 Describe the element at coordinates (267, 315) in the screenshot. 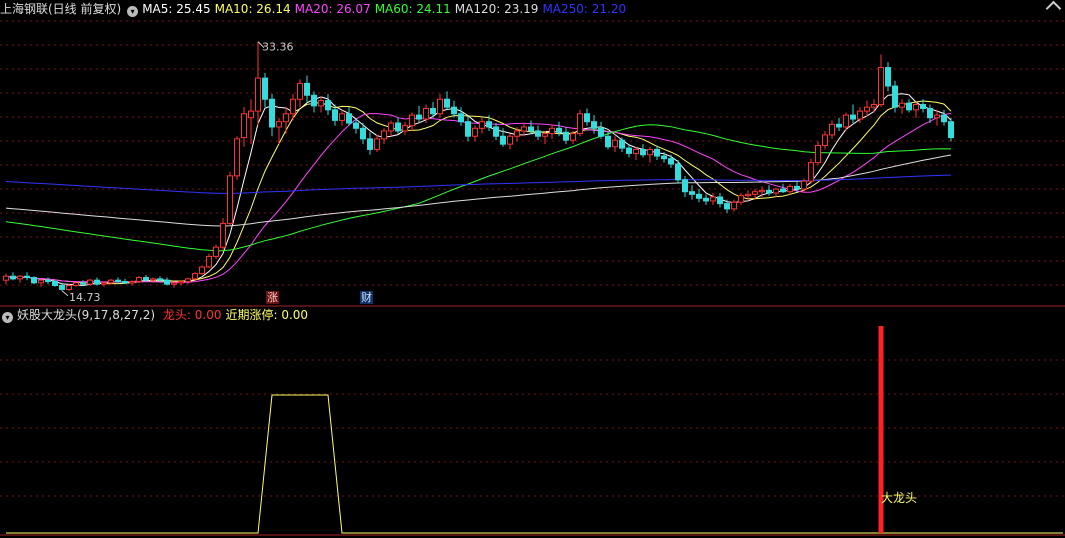

I see `indicator-value-item: 近期涨停: 0.00` at that location.